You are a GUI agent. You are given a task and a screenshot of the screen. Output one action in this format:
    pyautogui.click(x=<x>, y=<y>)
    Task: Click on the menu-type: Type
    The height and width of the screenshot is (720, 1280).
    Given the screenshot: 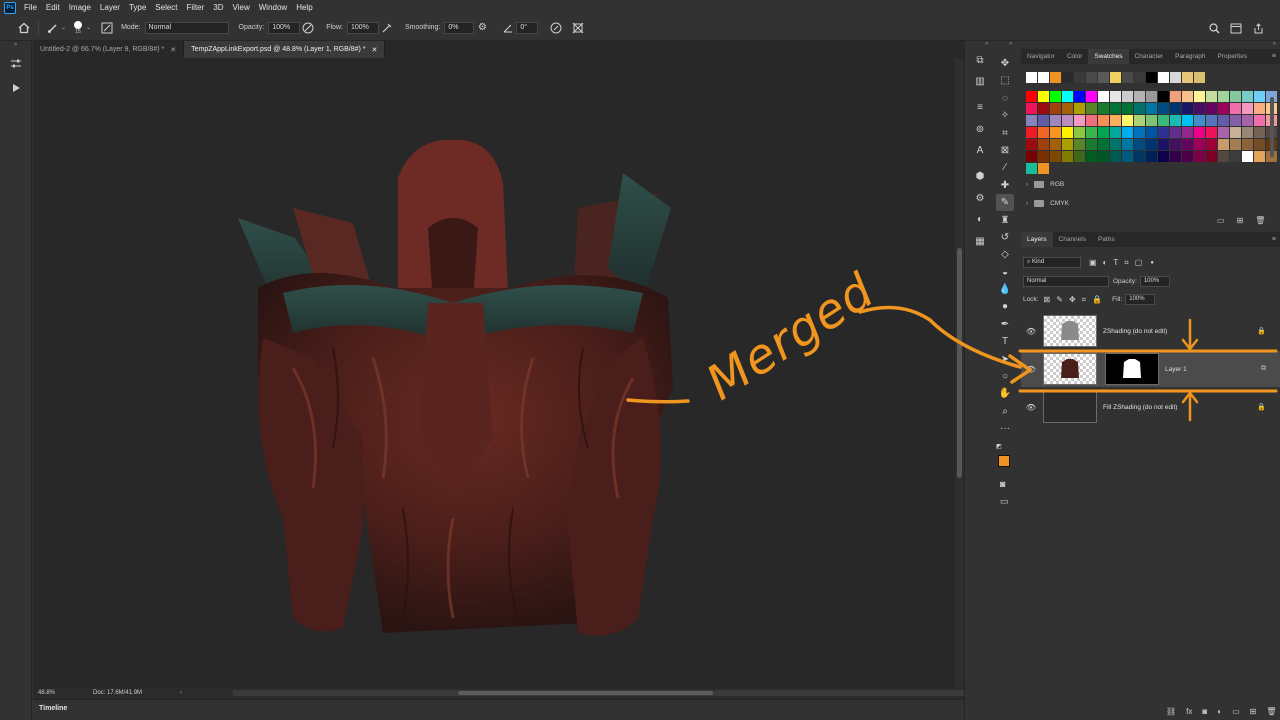 What is the action you would take?
    pyautogui.click(x=137, y=7)
    